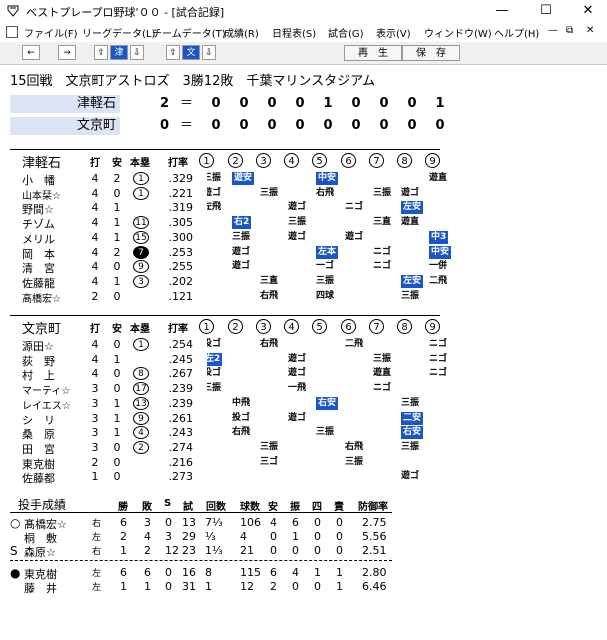 This screenshot has width=607, height=640. I want to click on result-hit: 右2, so click(242, 223).